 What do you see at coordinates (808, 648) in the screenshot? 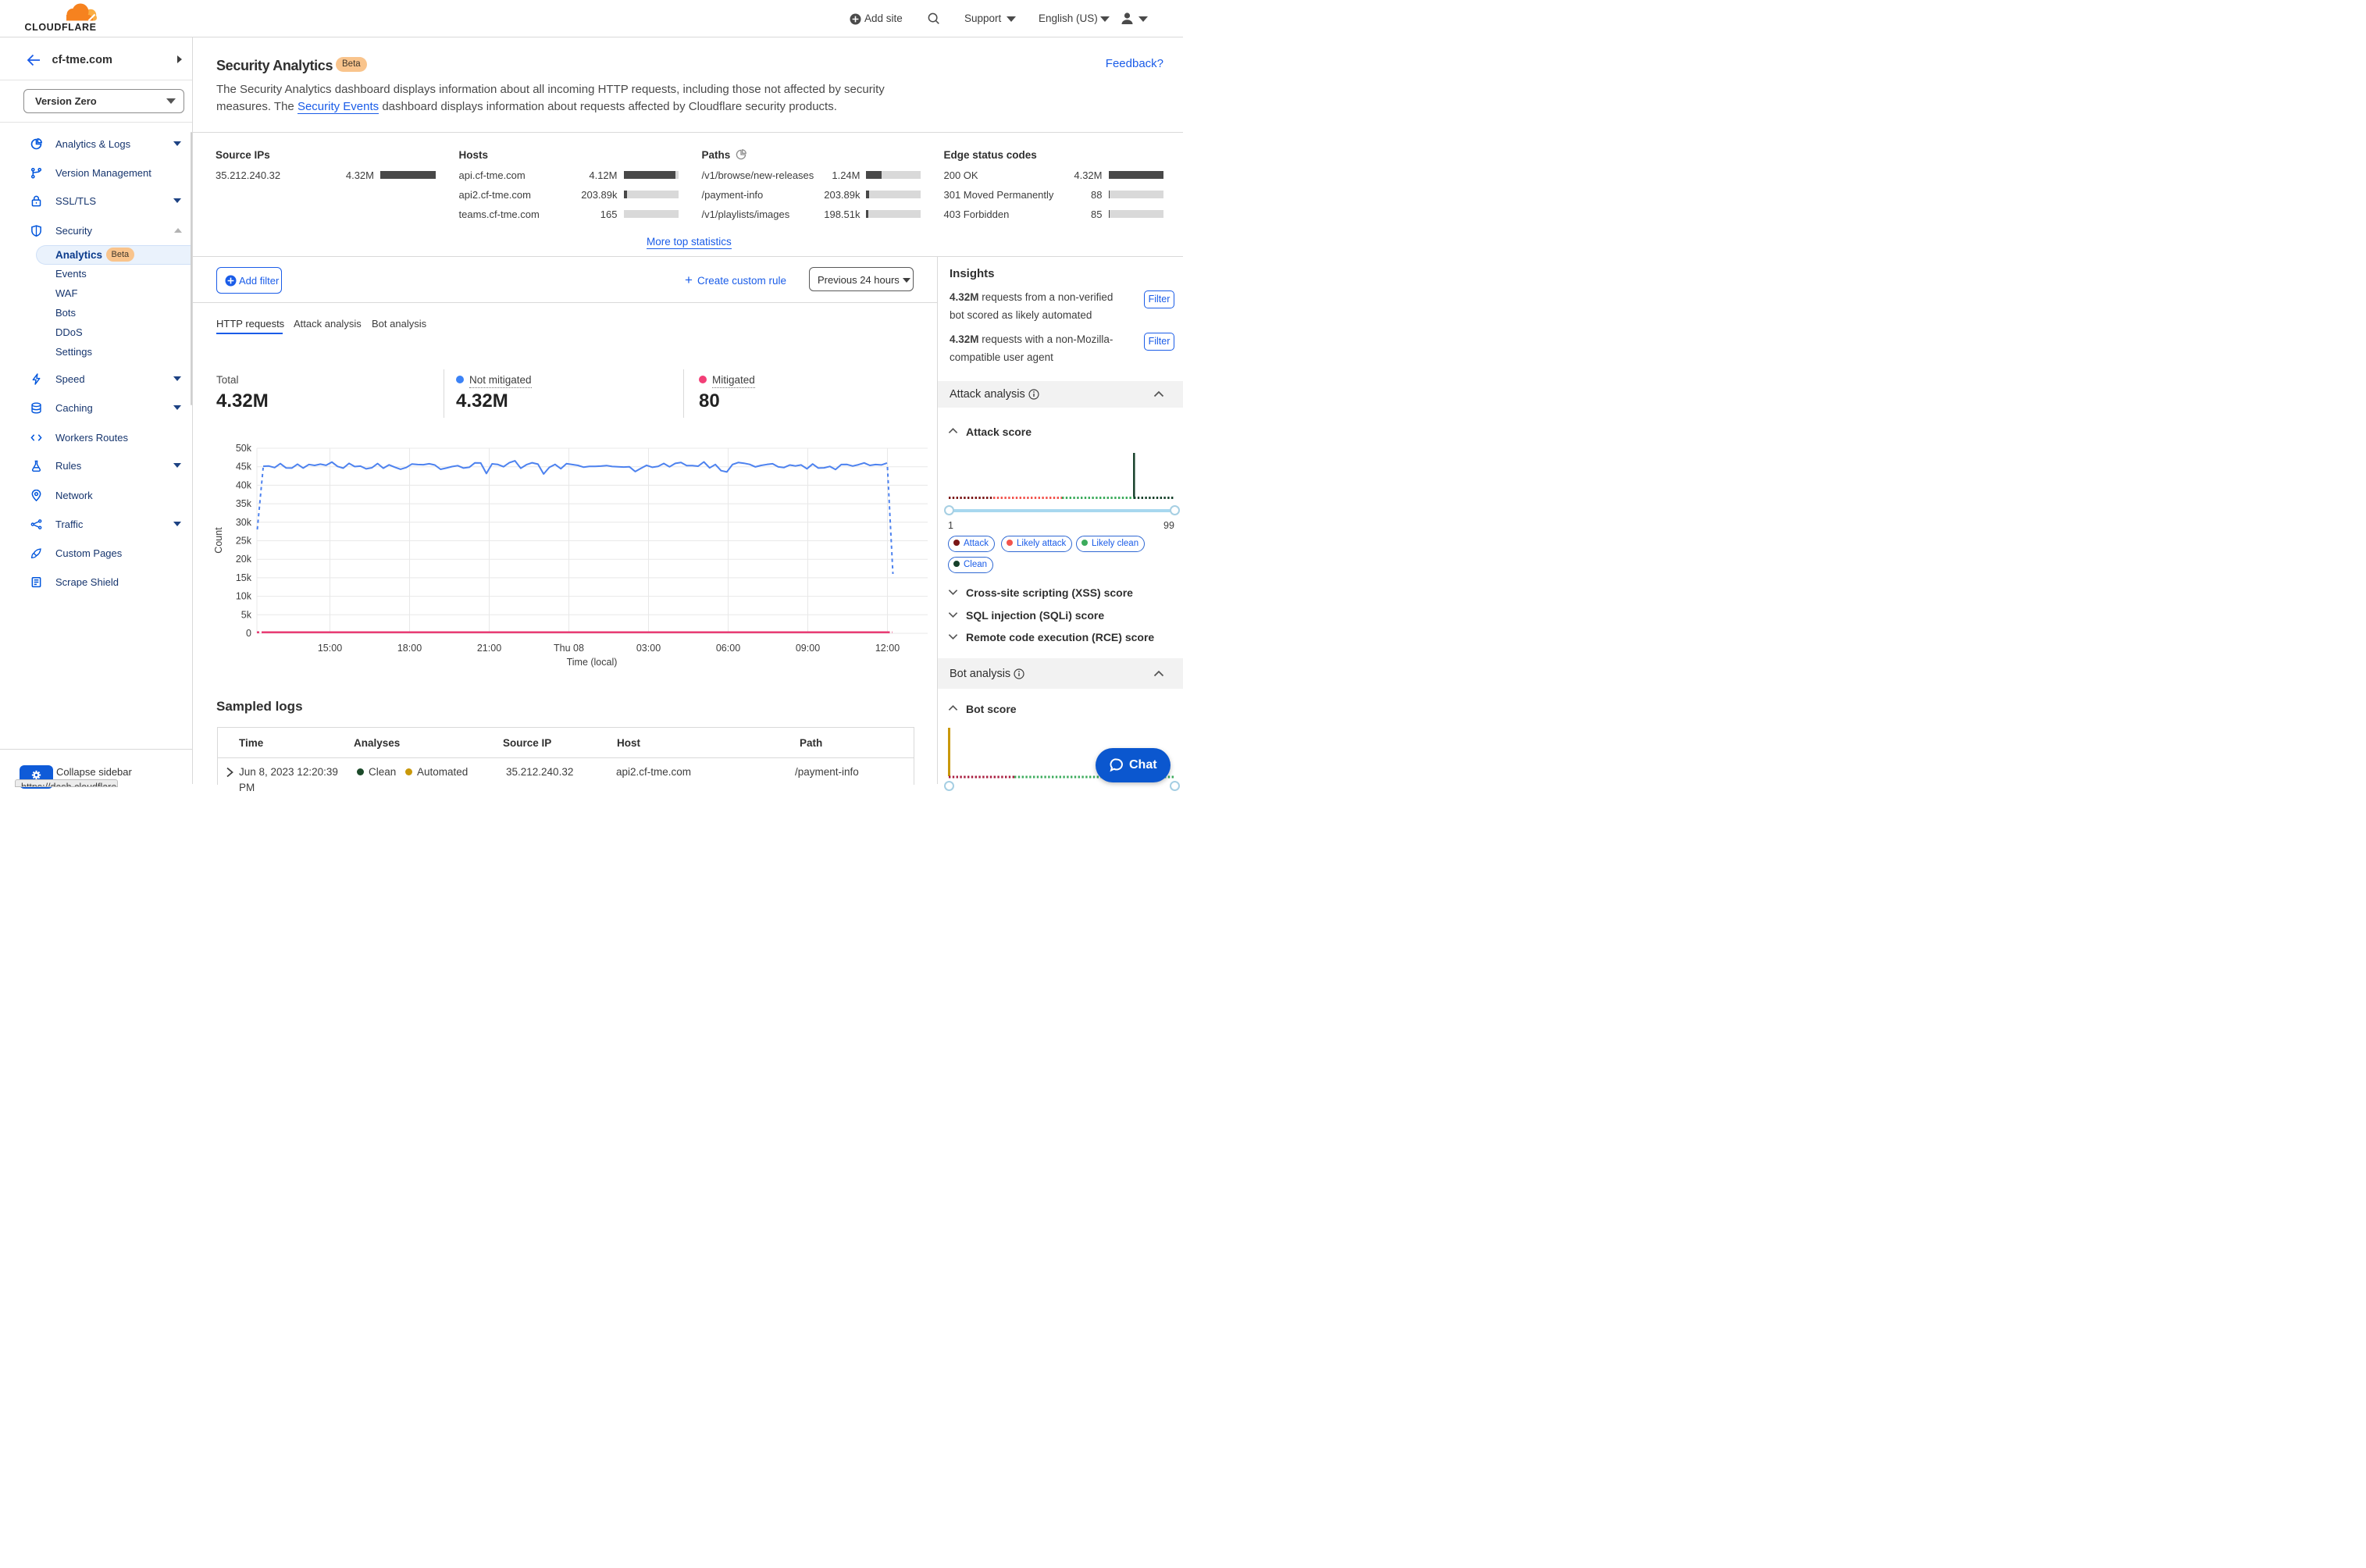
I see `svg-text: 09:00` at bounding box center [808, 648].